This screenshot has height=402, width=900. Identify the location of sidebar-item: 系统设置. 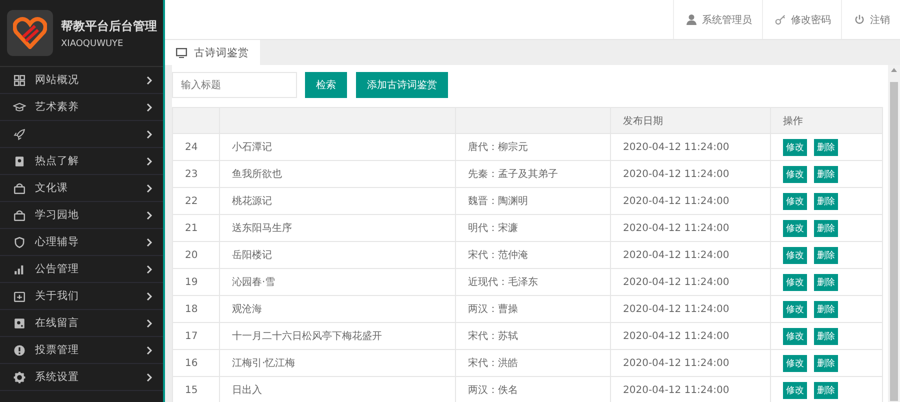
(81, 377).